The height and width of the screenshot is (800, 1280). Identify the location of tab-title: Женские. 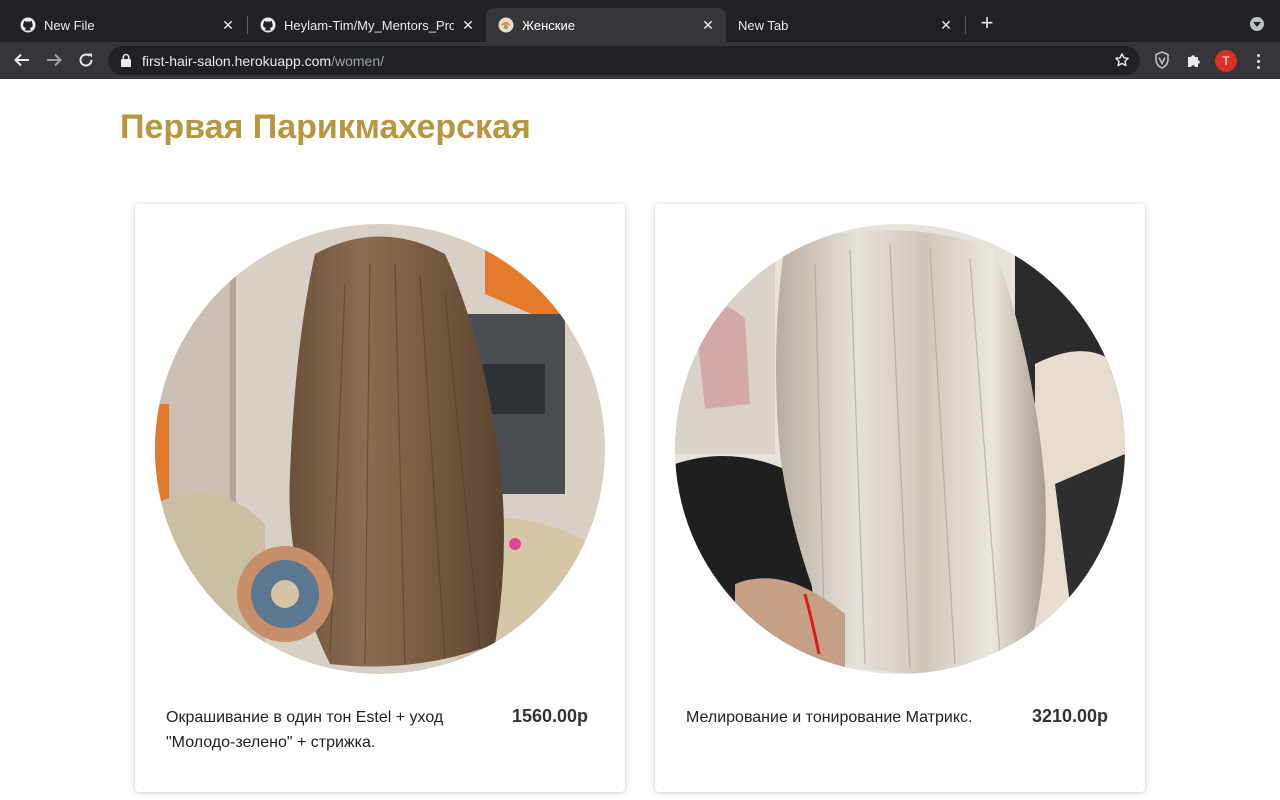
(548, 25).